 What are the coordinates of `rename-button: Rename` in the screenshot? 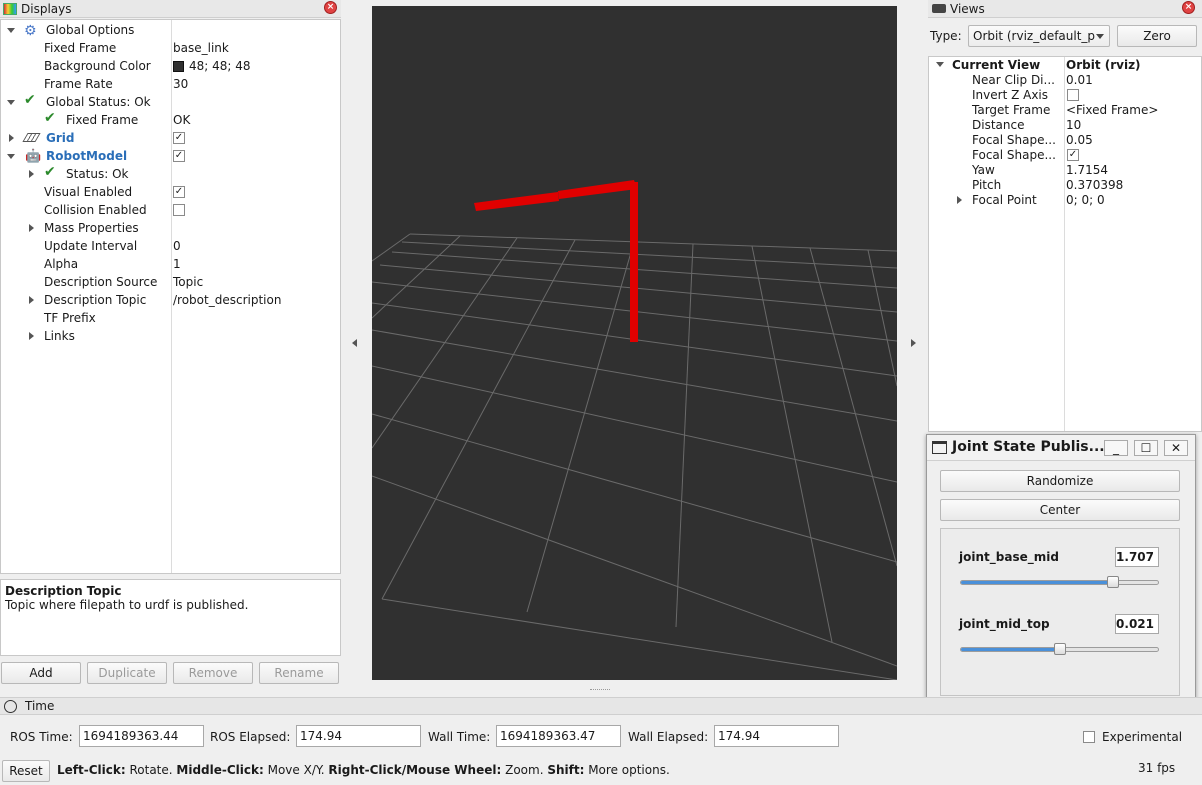 It's located at (299, 673).